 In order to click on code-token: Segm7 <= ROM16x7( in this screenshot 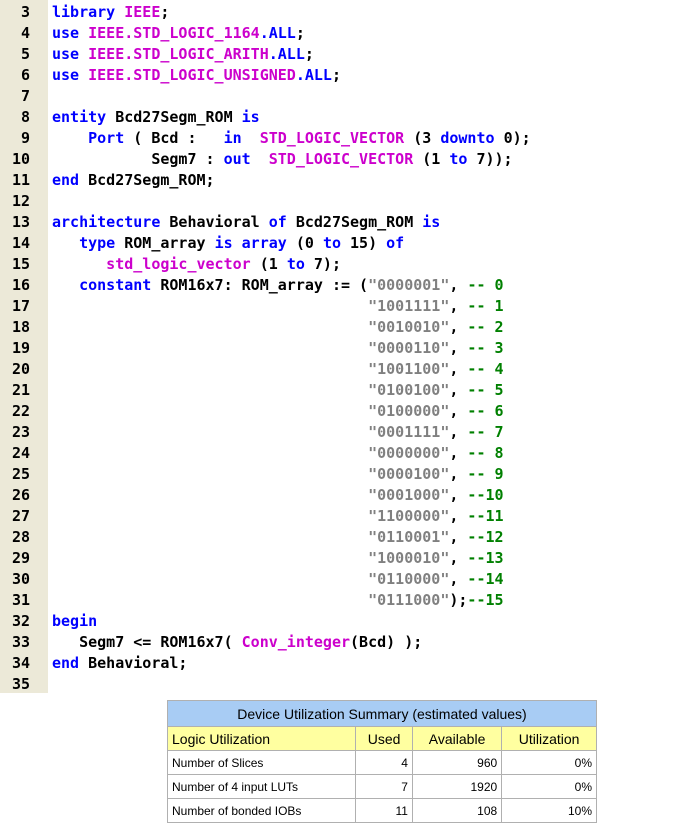, I will do `click(147, 642)`.